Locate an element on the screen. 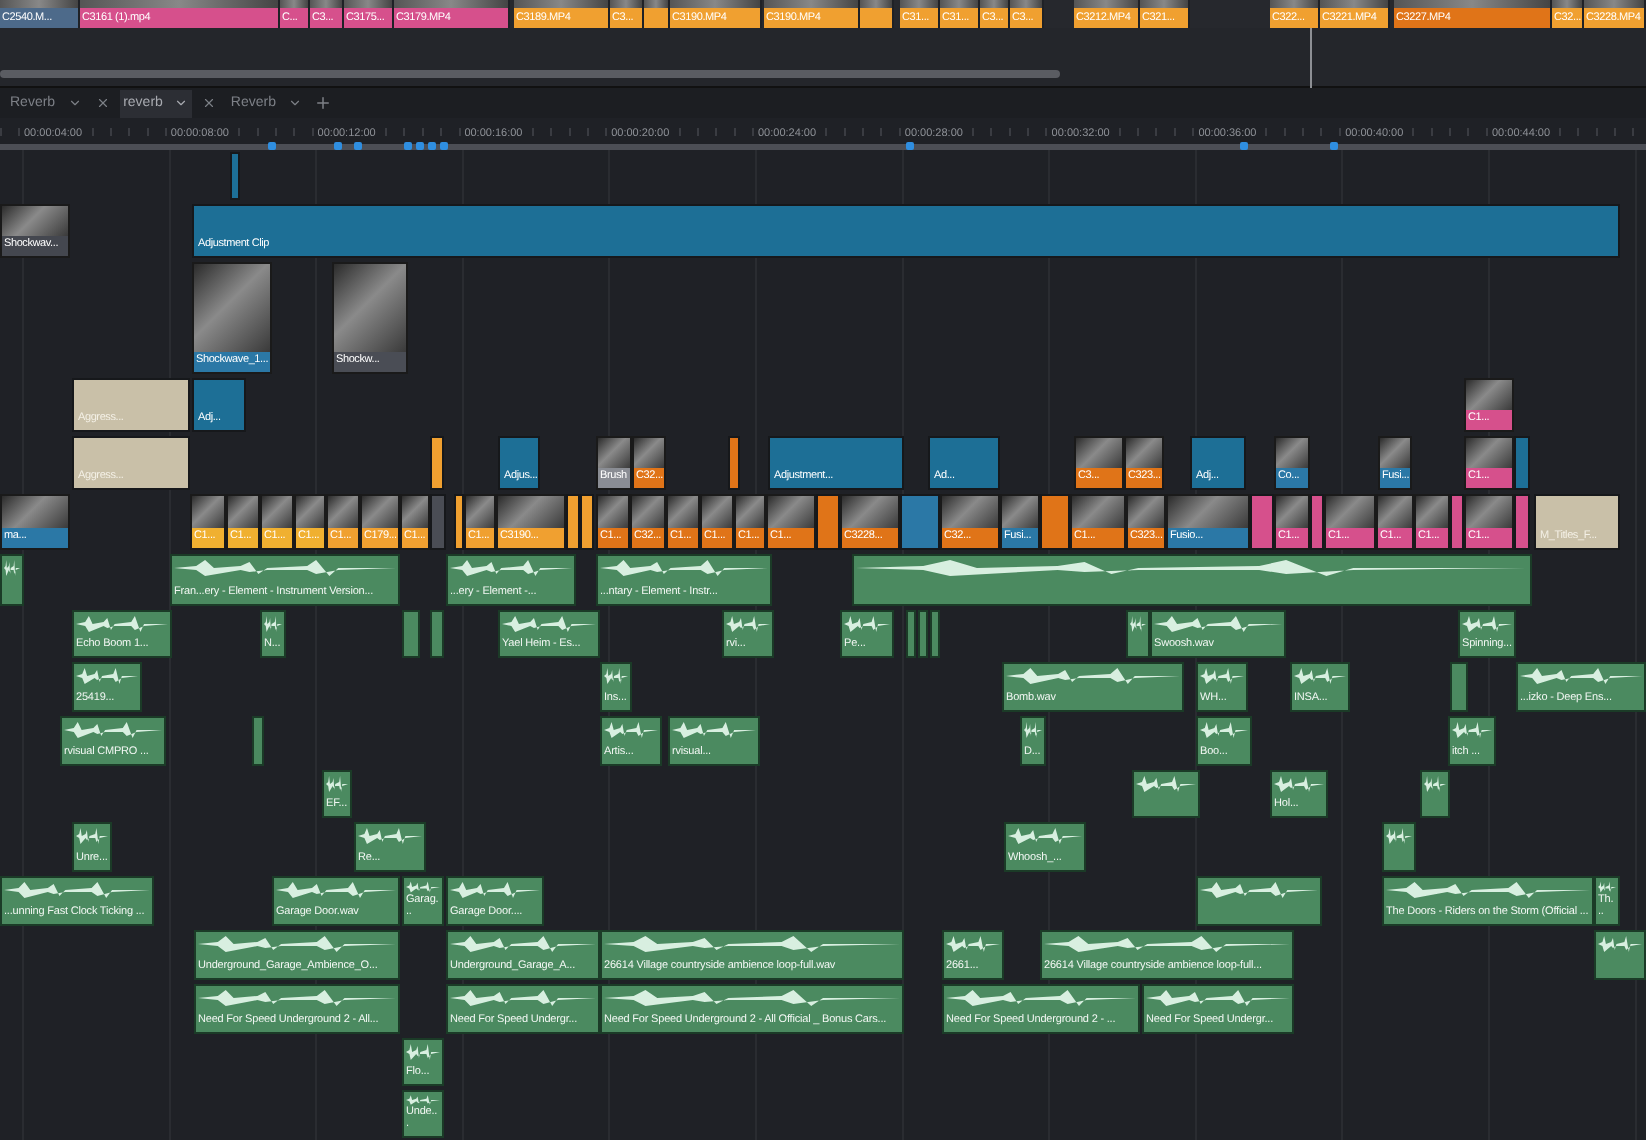 This screenshot has height=1140, width=1646. add-icon is located at coordinates (323, 103).